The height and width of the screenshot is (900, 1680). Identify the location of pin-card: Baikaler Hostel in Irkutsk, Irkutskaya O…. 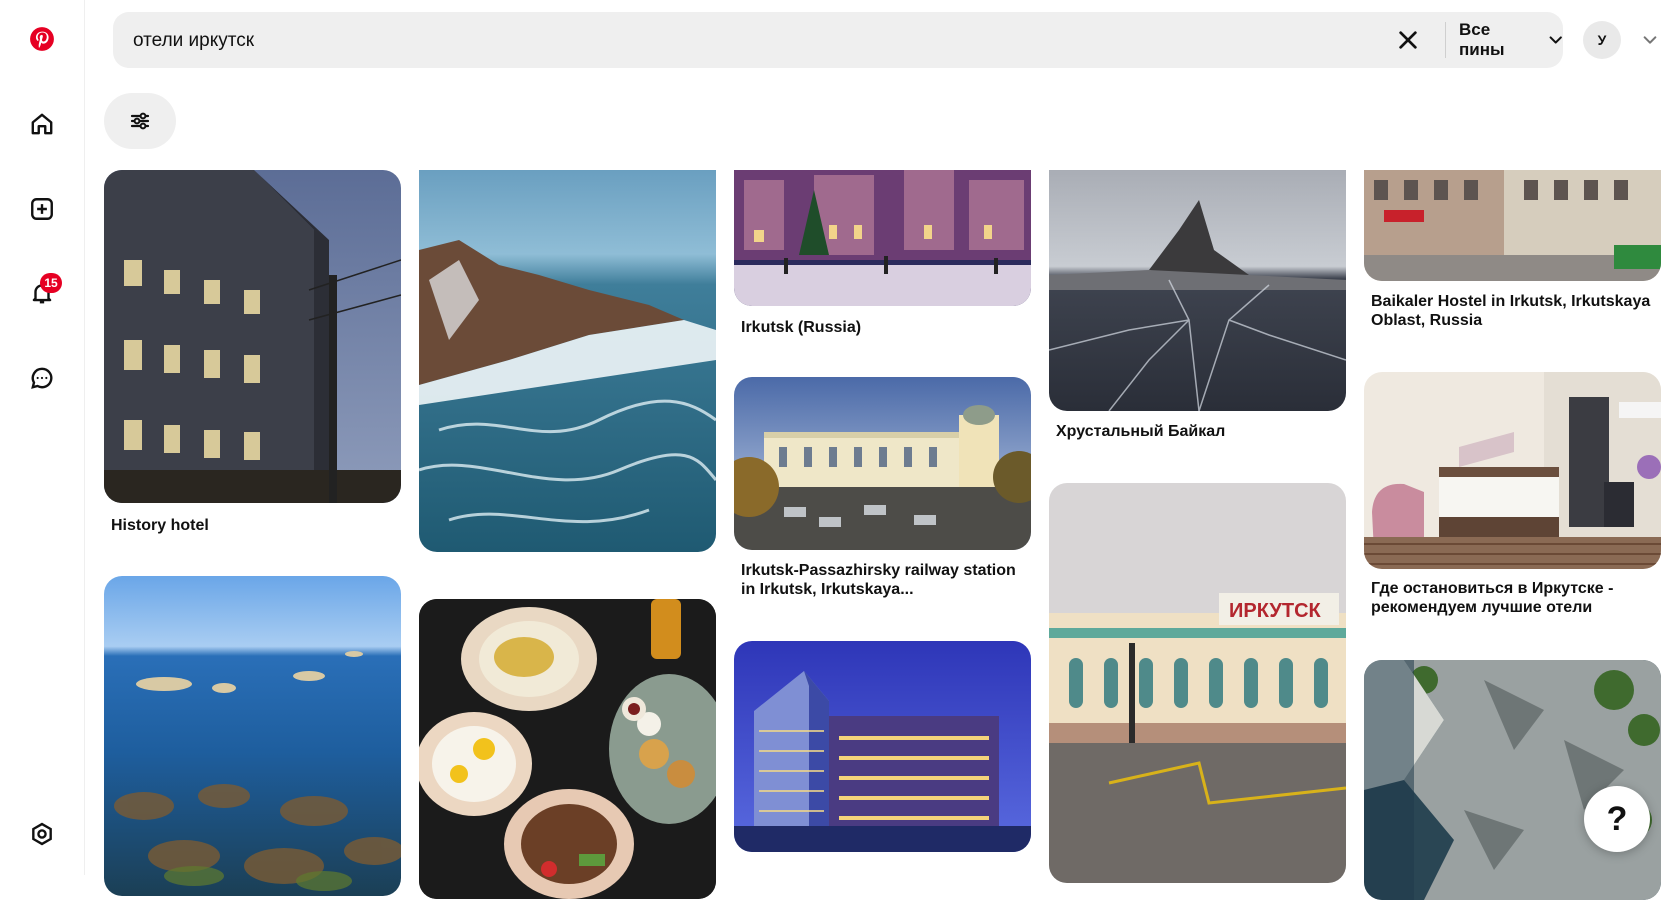
(1512, 255).